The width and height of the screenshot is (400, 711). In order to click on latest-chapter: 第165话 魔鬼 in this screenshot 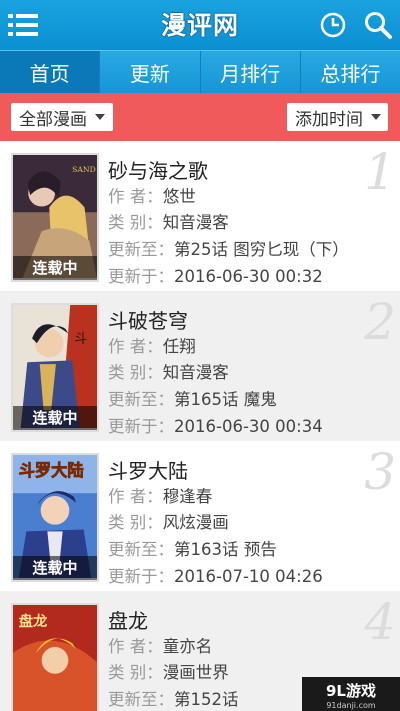, I will do `click(225, 399)`.